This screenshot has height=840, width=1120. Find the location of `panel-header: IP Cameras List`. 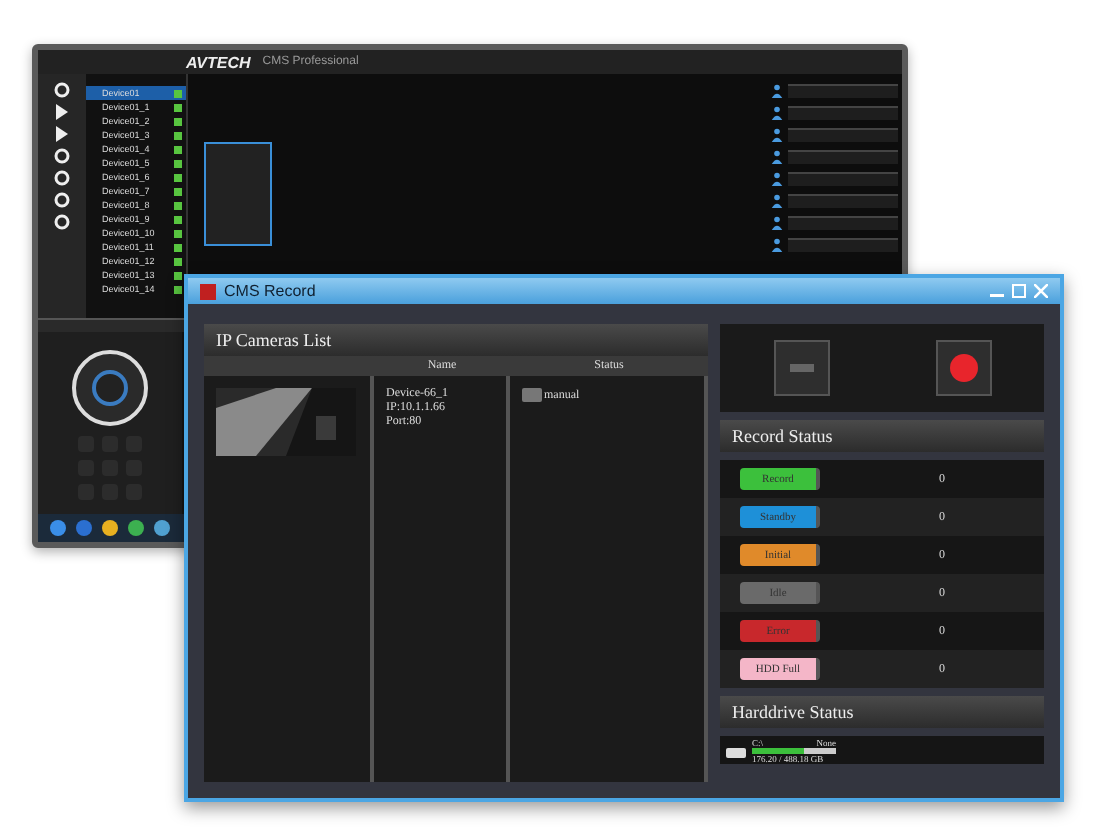

panel-header: IP Cameras List is located at coordinates (456, 340).